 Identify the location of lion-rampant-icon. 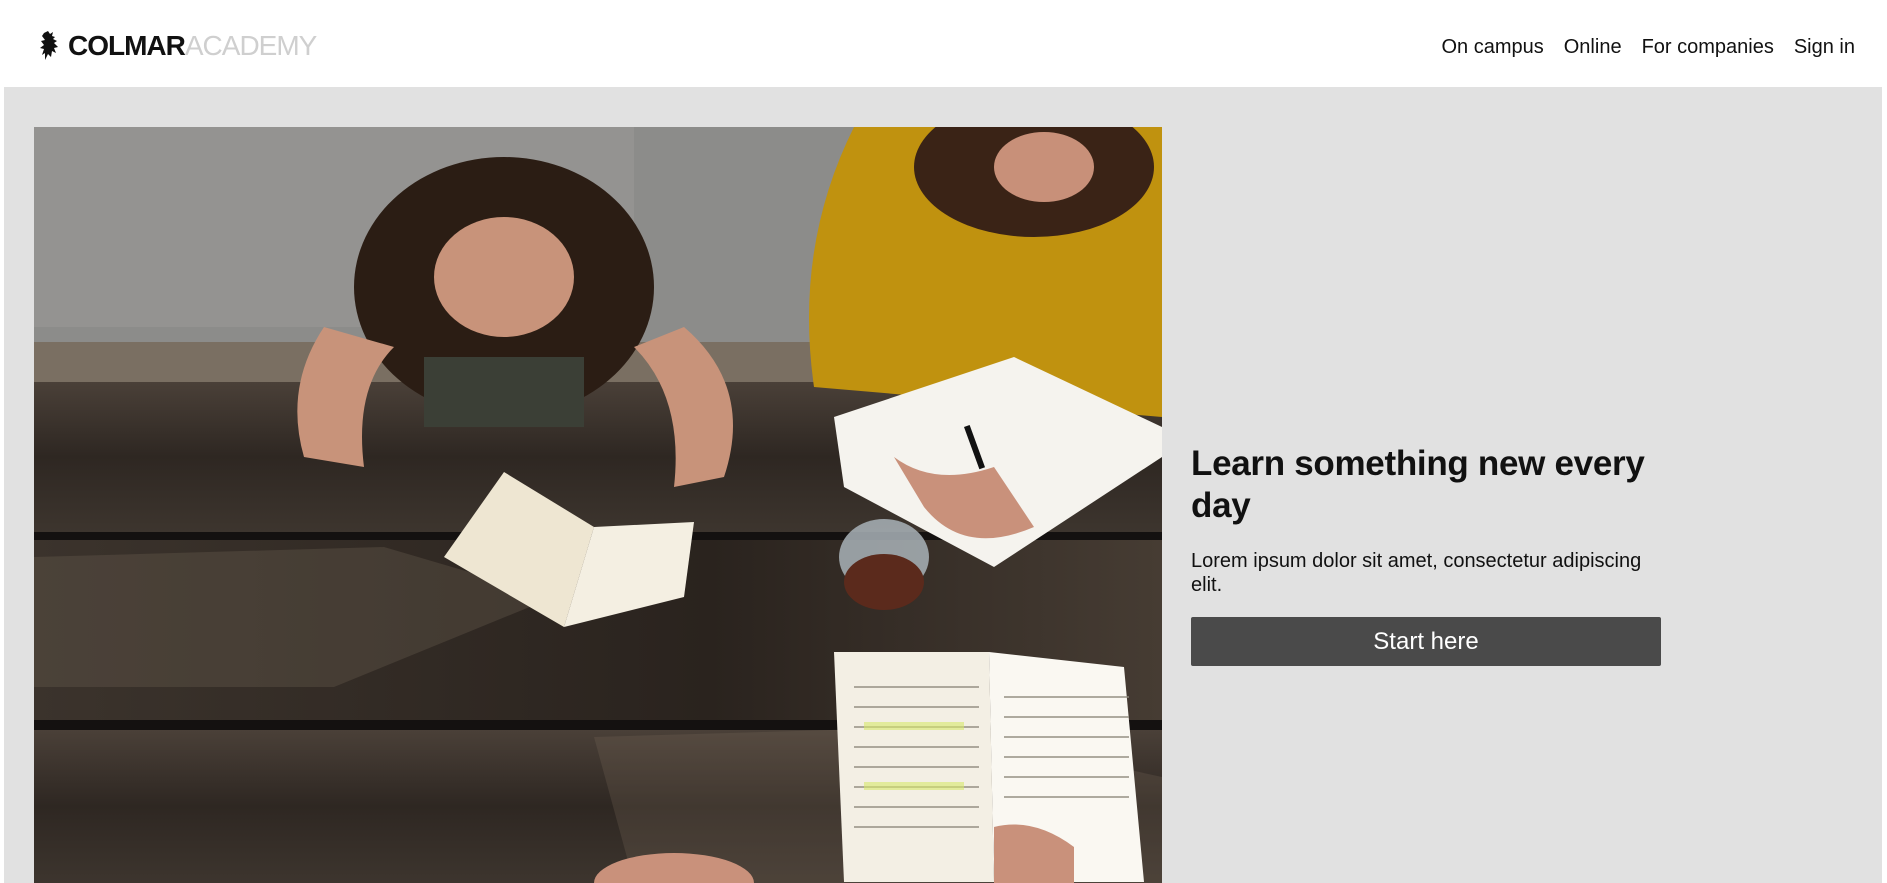
(49, 45).